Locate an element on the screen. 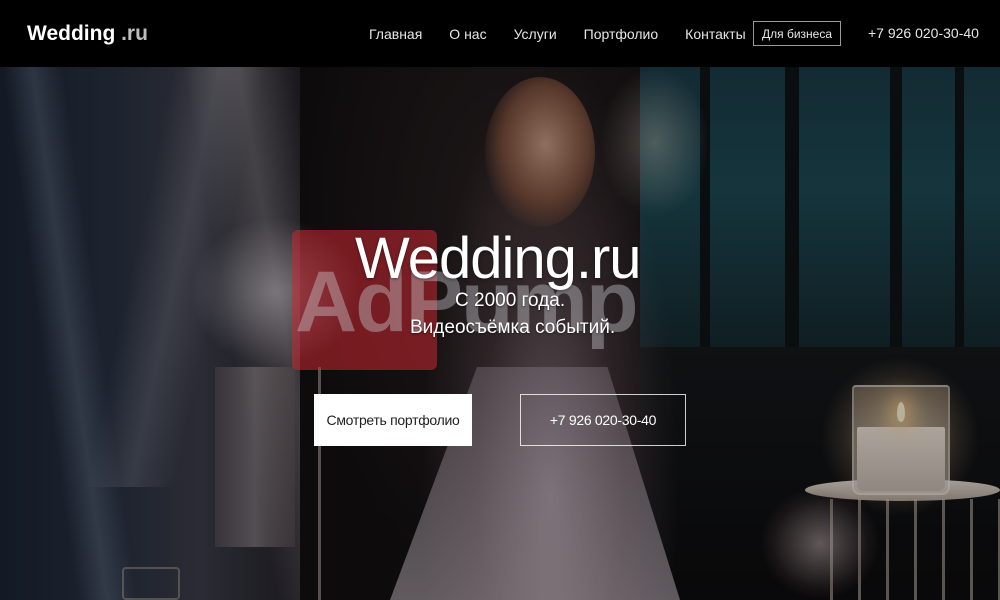 This screenshot has height=600, width=1000. view-portfolio-button: Смотреть портфолио is located at coordinates (393, 420).